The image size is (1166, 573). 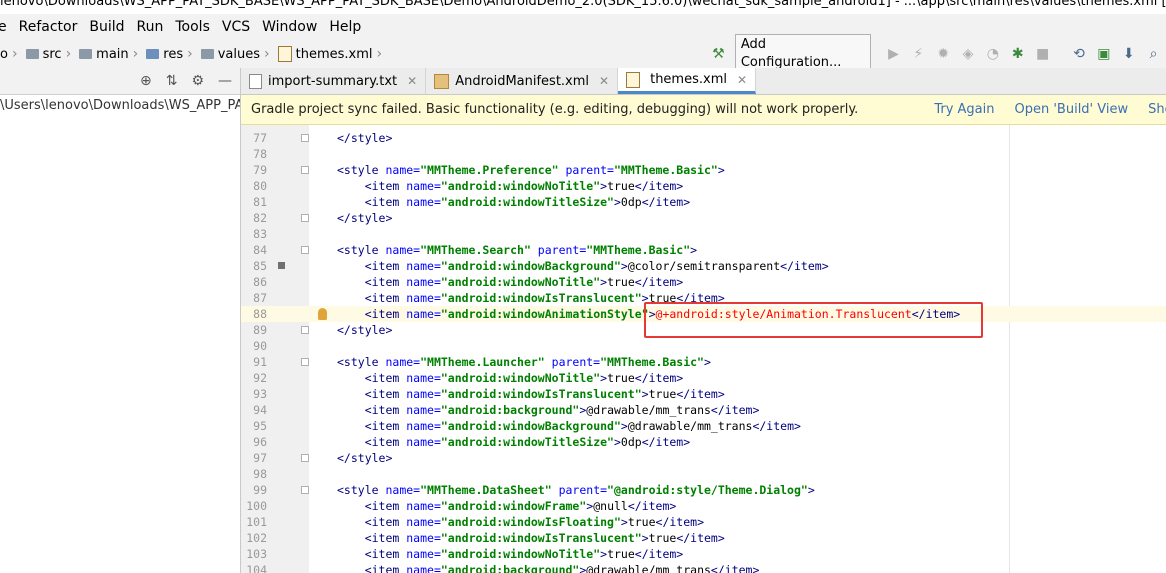 I want to click on line-number: 99, so click(x=260, y=490).